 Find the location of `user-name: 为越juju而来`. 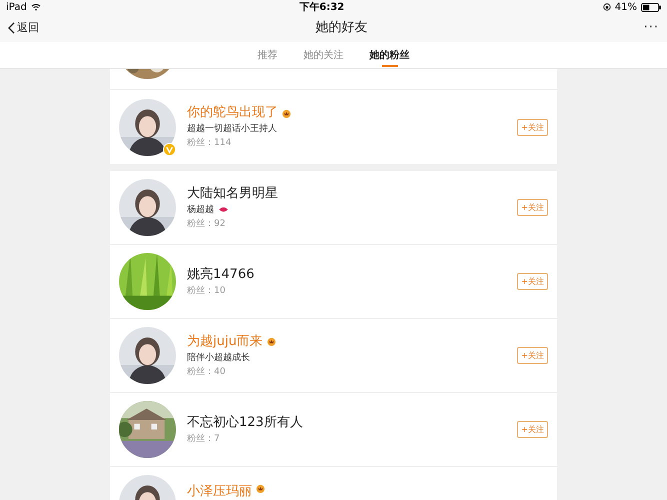

user-name: 为越juju而来 is located at coordinates (225, 341).